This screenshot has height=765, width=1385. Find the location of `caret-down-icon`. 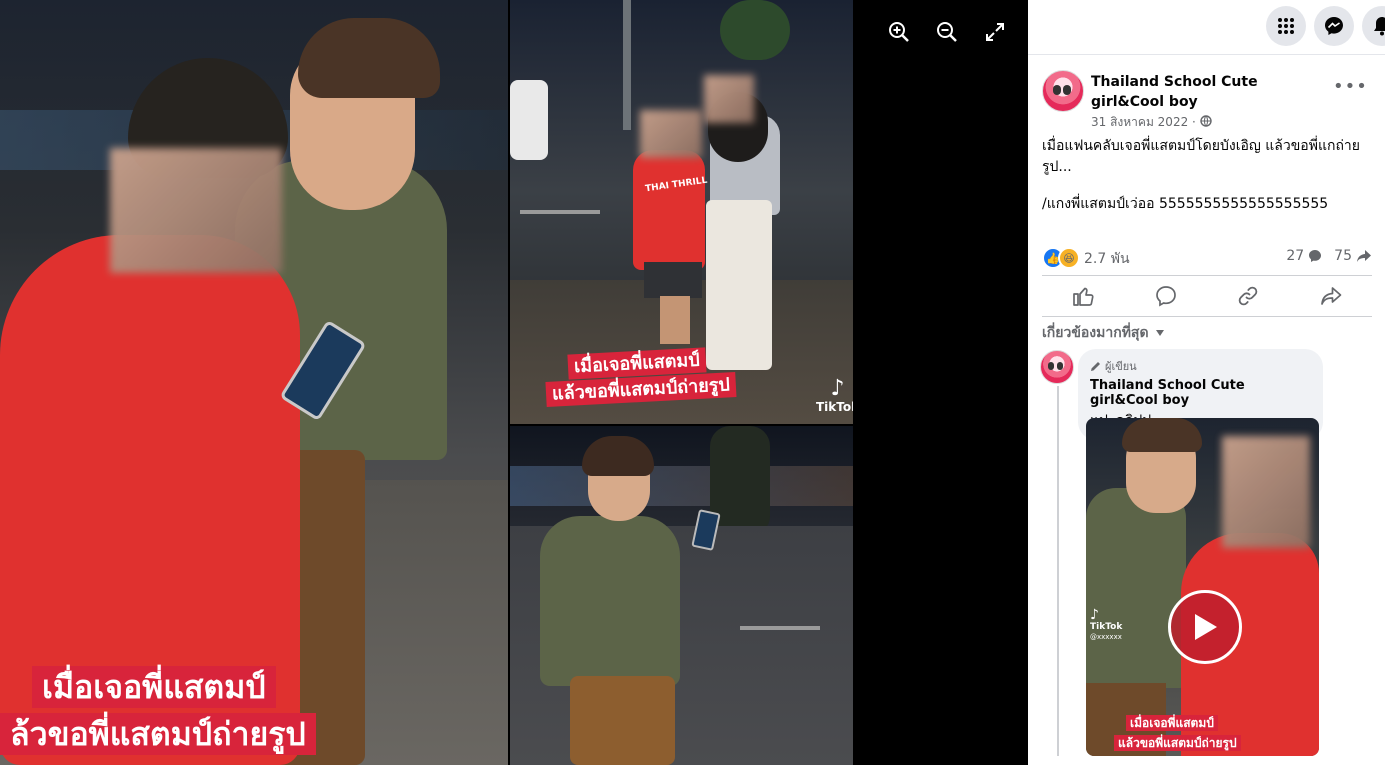

caret-down-icon is located at coordinates (1159, 333).